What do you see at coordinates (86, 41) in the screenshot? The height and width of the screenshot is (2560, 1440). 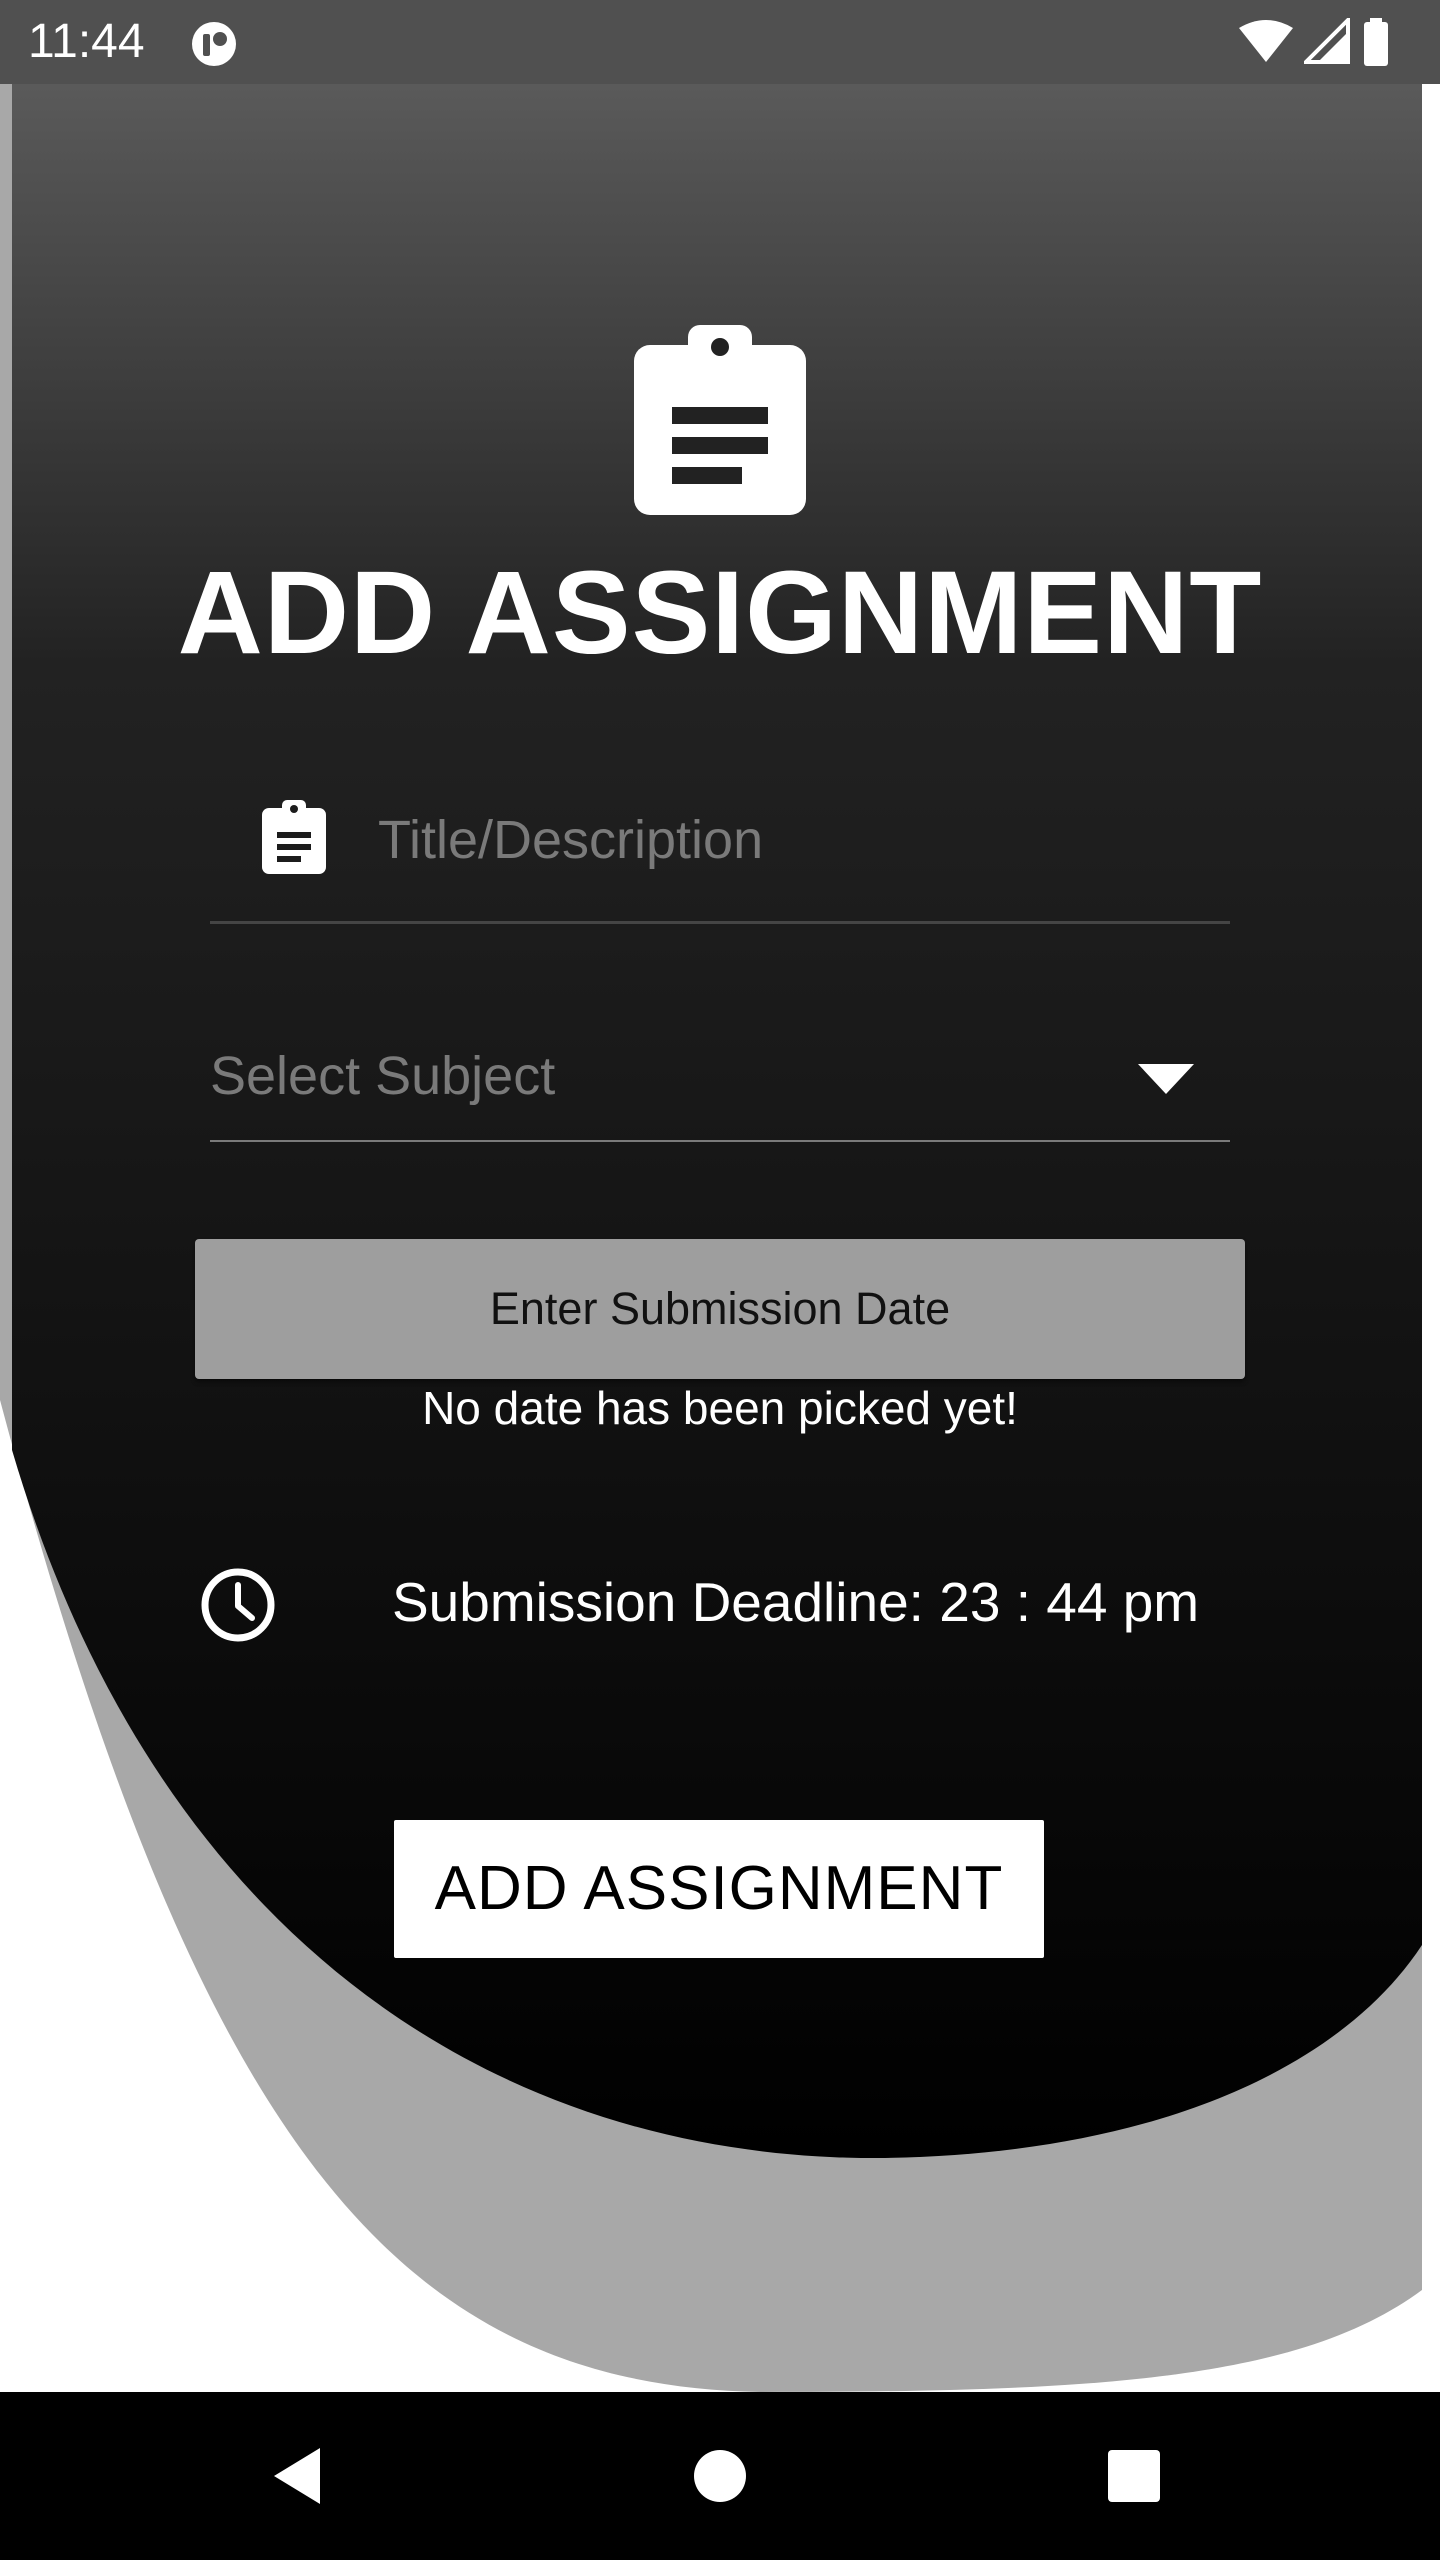 I see `status-time: 11:44` at bounding box center [86, 41].